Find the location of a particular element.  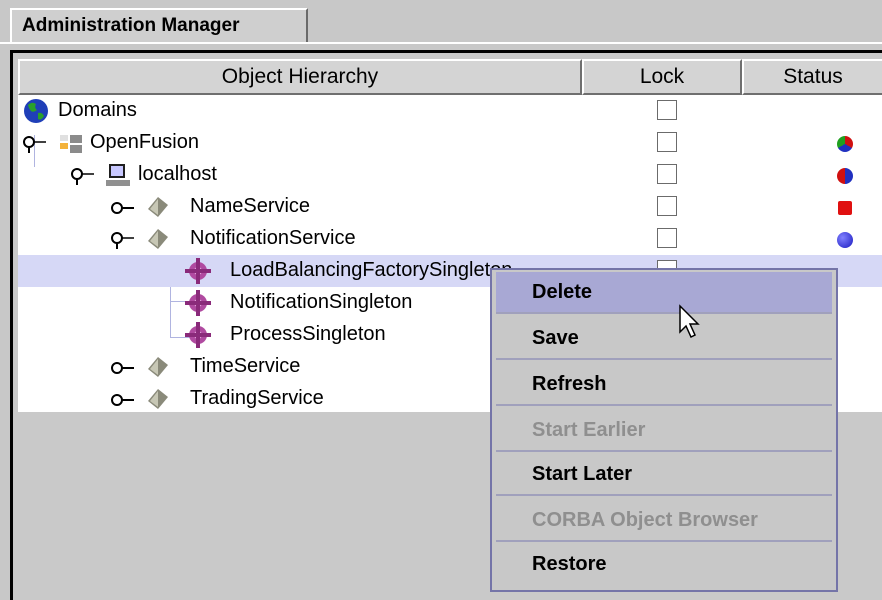

tree-row-localhost: localhost is located at coordinates (450, 175).